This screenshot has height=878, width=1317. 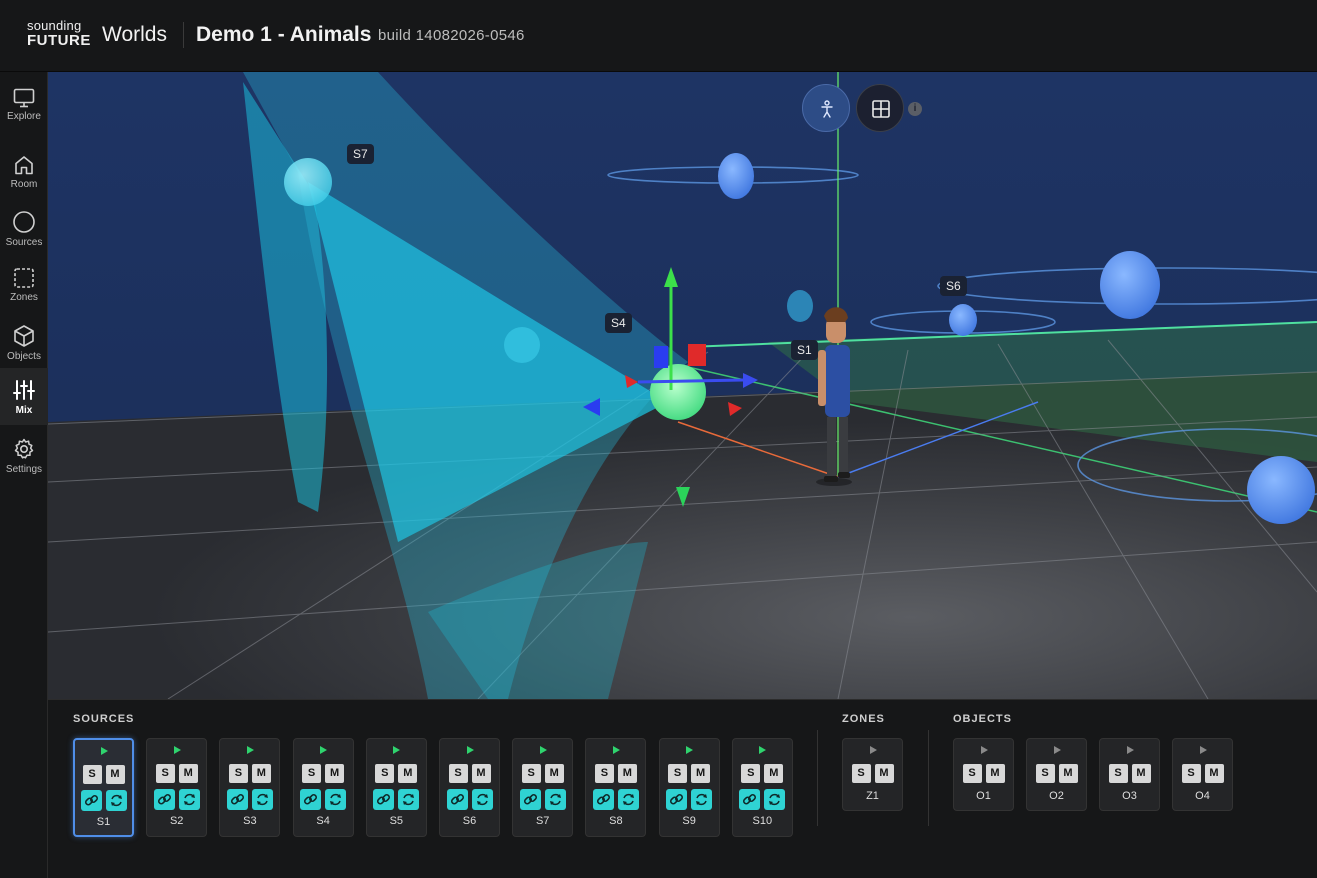 I want to click on object-strip: S M O3, so click(x=1129, y=774).